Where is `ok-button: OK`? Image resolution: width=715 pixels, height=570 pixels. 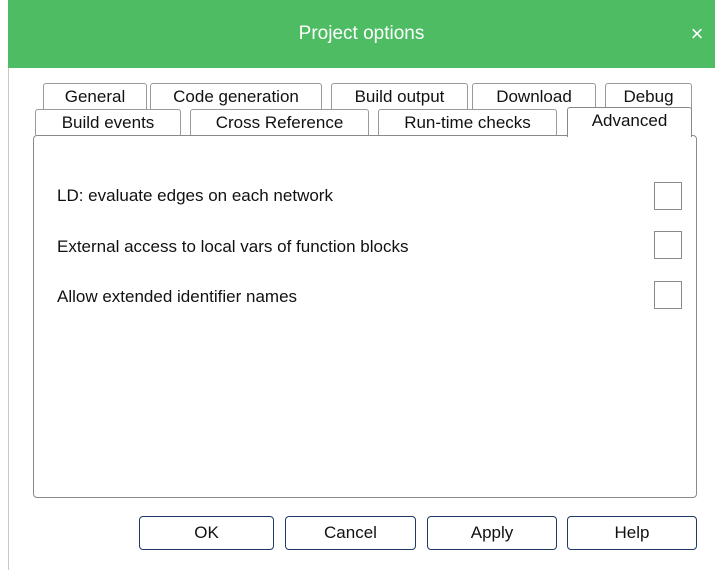 ok-button: OK is located at coordinates (206, 533).